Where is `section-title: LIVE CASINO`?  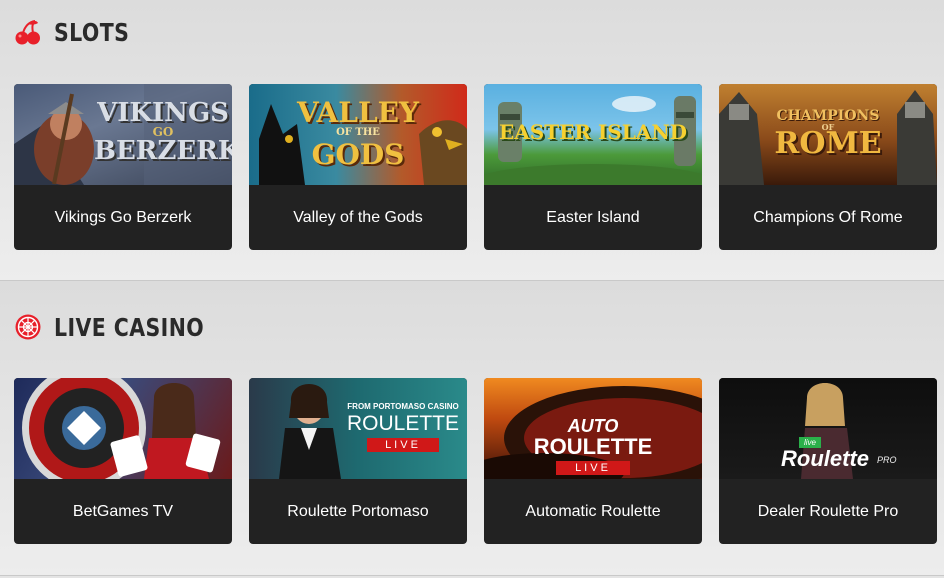
section-title: LIVE CASINO is located at coordinates (129, 327).